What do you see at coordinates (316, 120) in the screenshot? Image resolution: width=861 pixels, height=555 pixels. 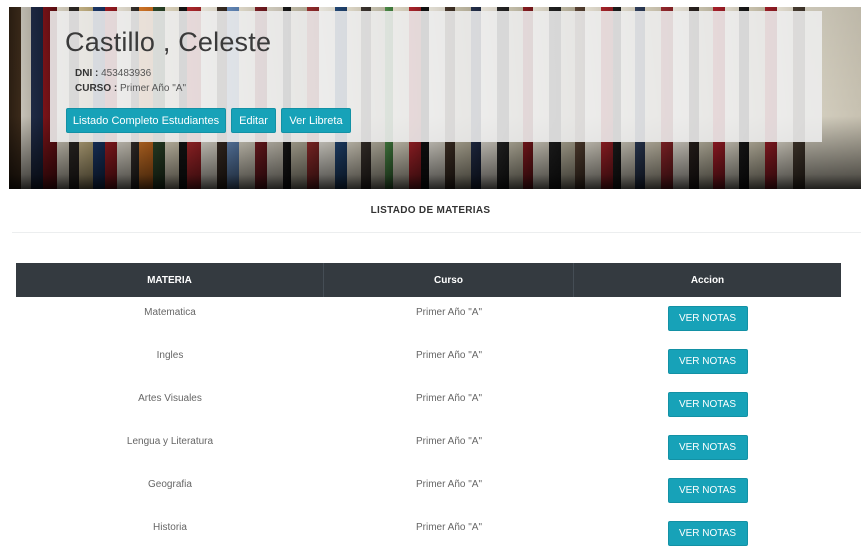 I see `ver-libreta-button: Ver Libreta` at bounding box center [316, 120].